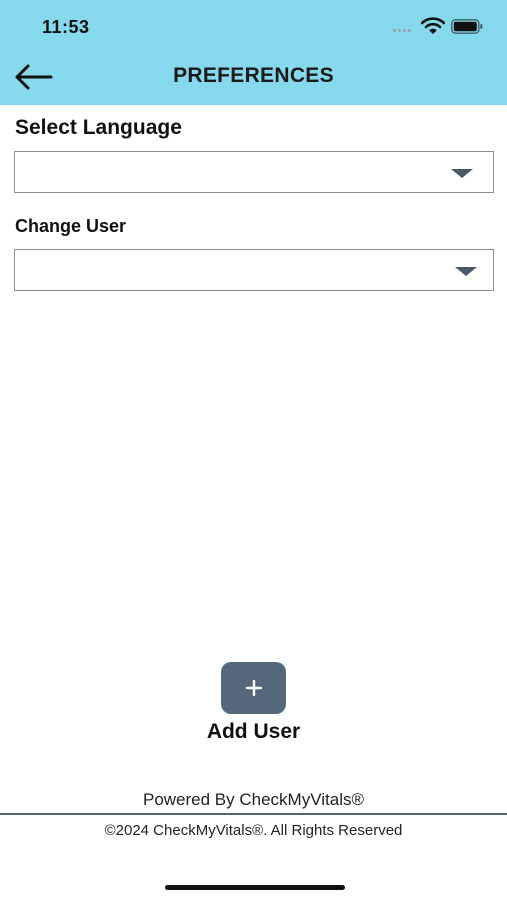  Describe the element at coordinates (254, 270) in the screenshot. I see `user-dropdown` at that location.